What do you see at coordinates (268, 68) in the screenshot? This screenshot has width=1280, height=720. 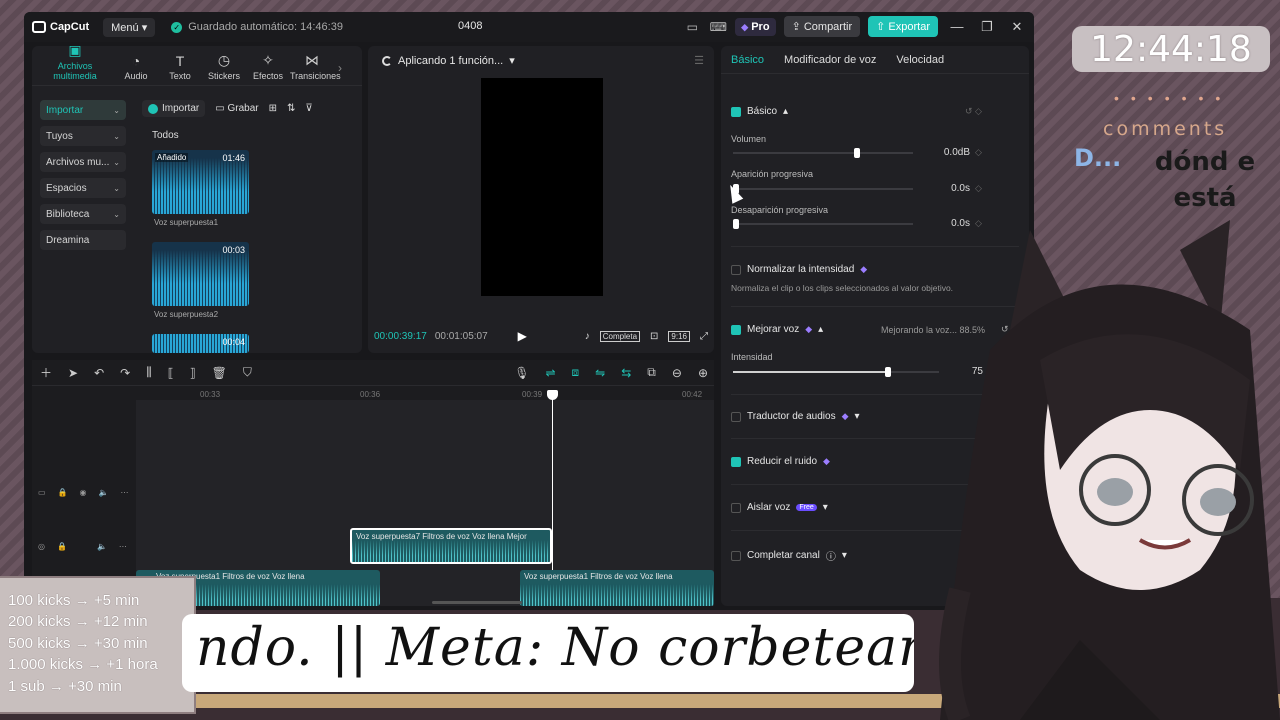 I see `tab-effects: ✧ Efectos` at bounding box center [268, 68].